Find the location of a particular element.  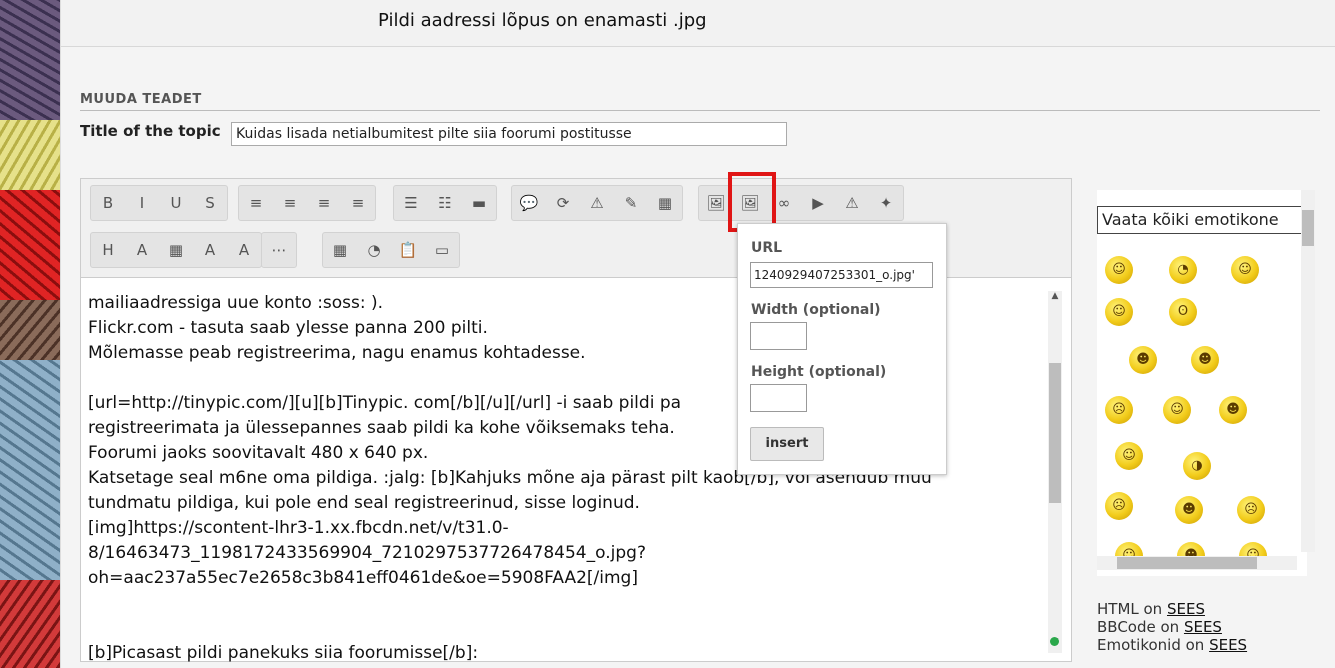

top-note: Pildi aadressi lõpus on enamasti .jpg is located at coordinates (542, 20).